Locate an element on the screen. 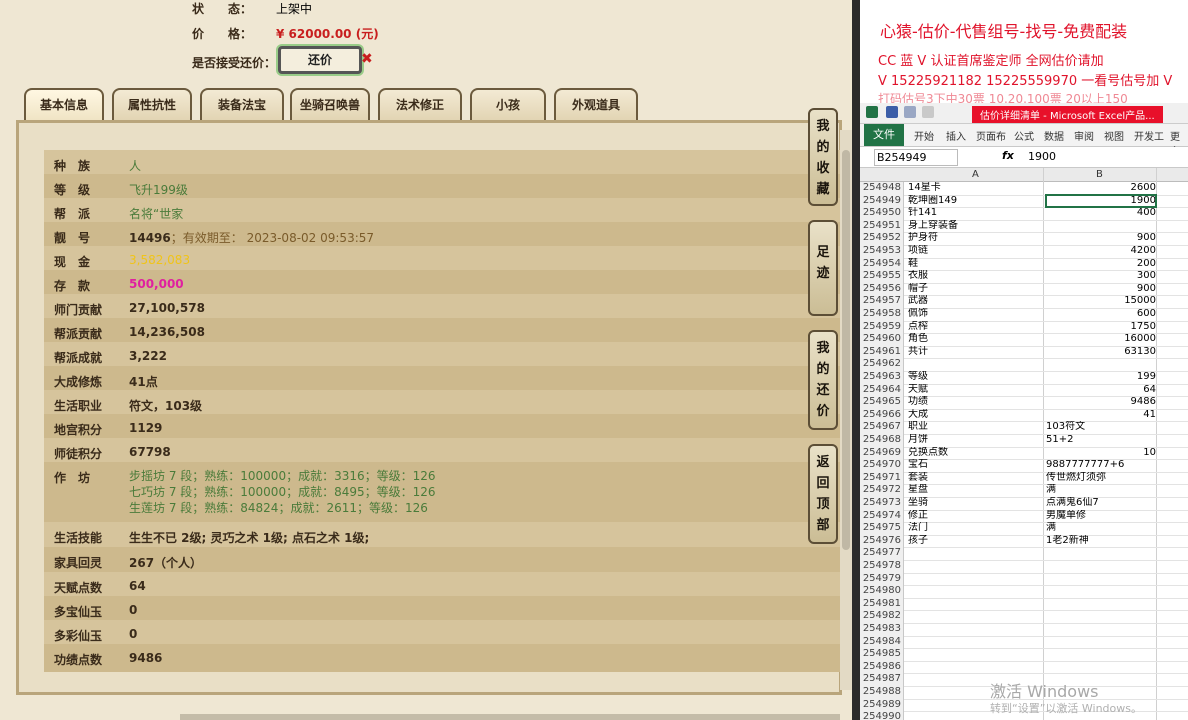  sheet-row: 254957 武器 15000 is located at coordinates (1024, 302).